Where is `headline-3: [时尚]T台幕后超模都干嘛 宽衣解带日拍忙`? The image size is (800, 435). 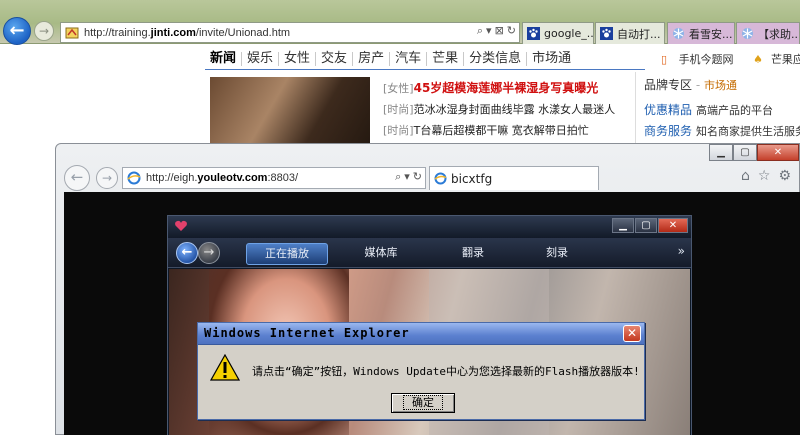
headline-3: [时尚]T台幕后超模都干嘛 宽衣解带日拍忙 is located at coordinates (486, 130).